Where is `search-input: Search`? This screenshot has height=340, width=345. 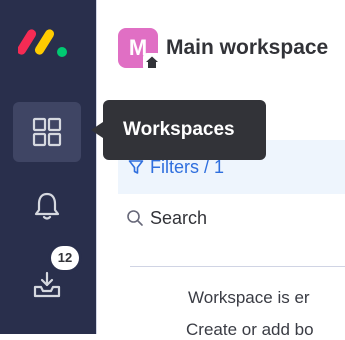
search-input: Search is located at coordinates (166, 218).